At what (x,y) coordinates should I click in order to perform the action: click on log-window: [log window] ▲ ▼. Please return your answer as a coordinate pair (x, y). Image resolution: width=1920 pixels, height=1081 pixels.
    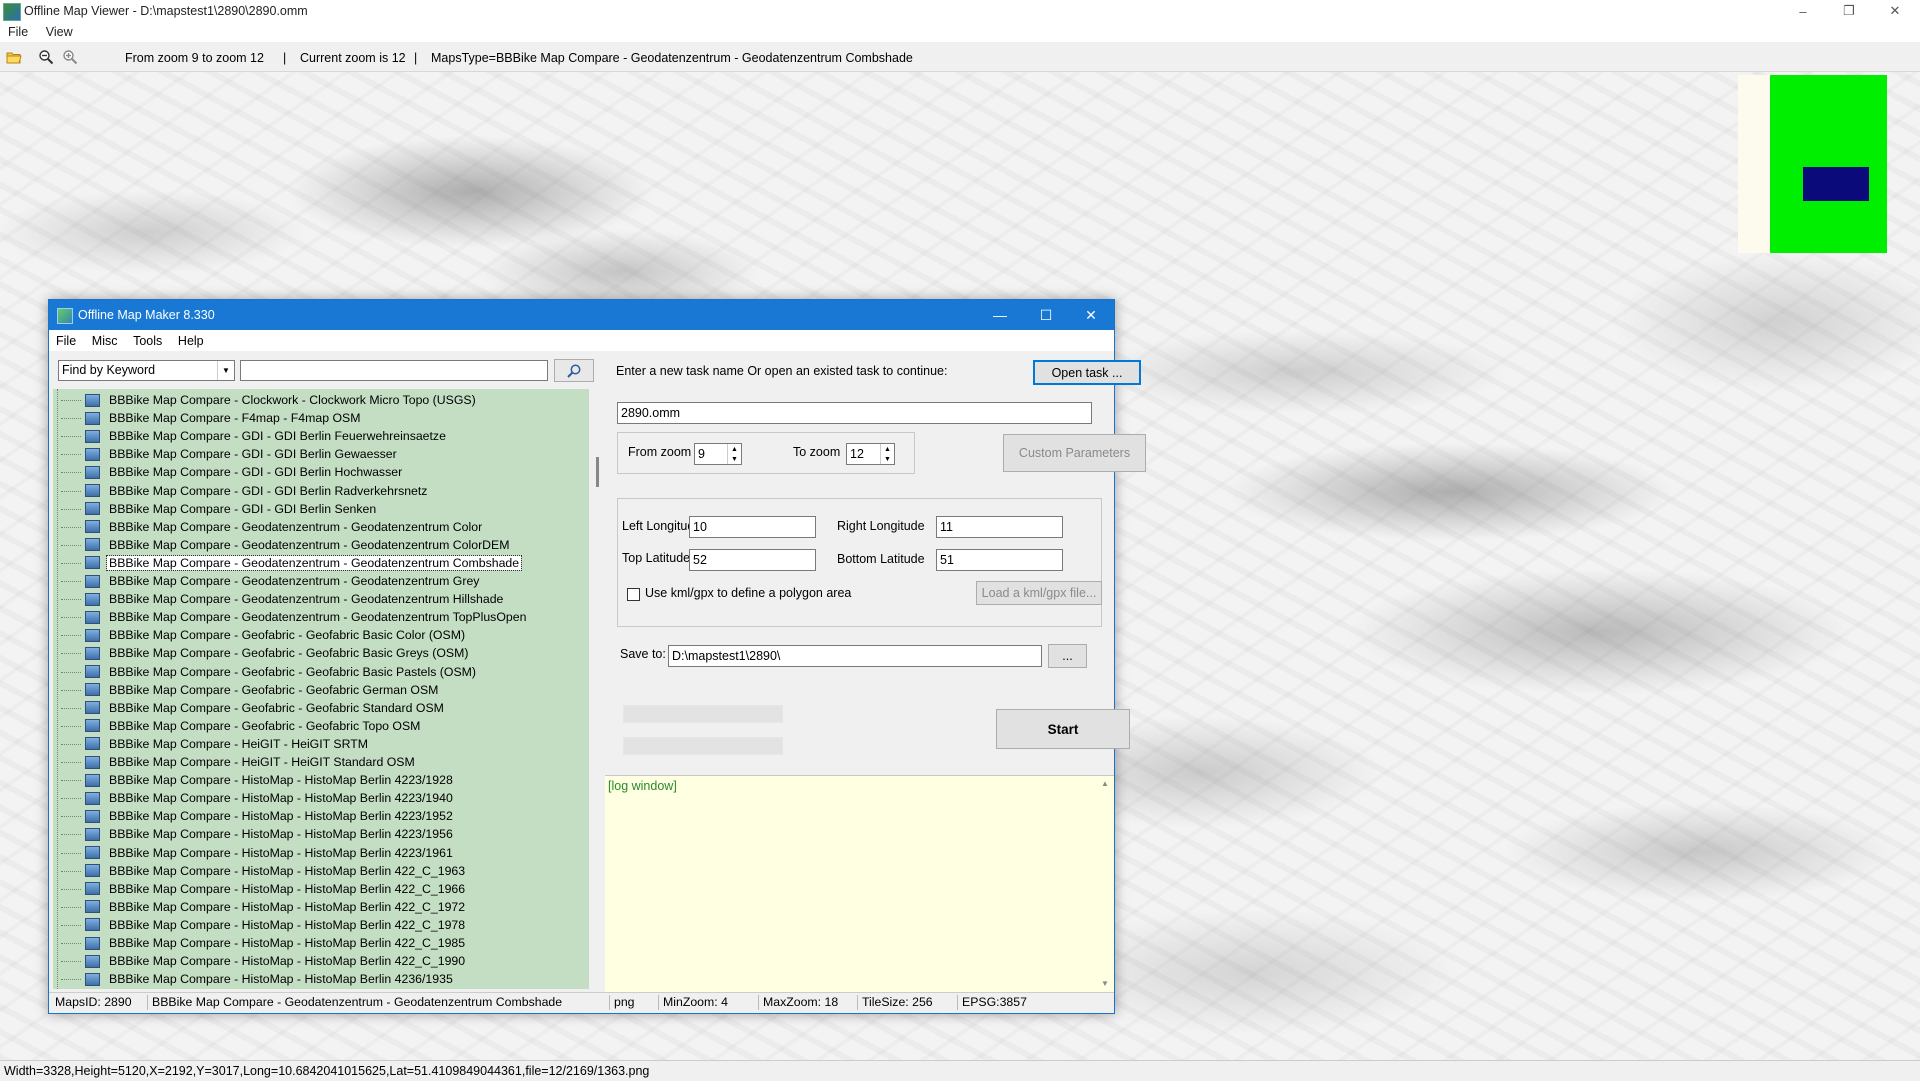
    Looking at the image, I should click on (859, 883).